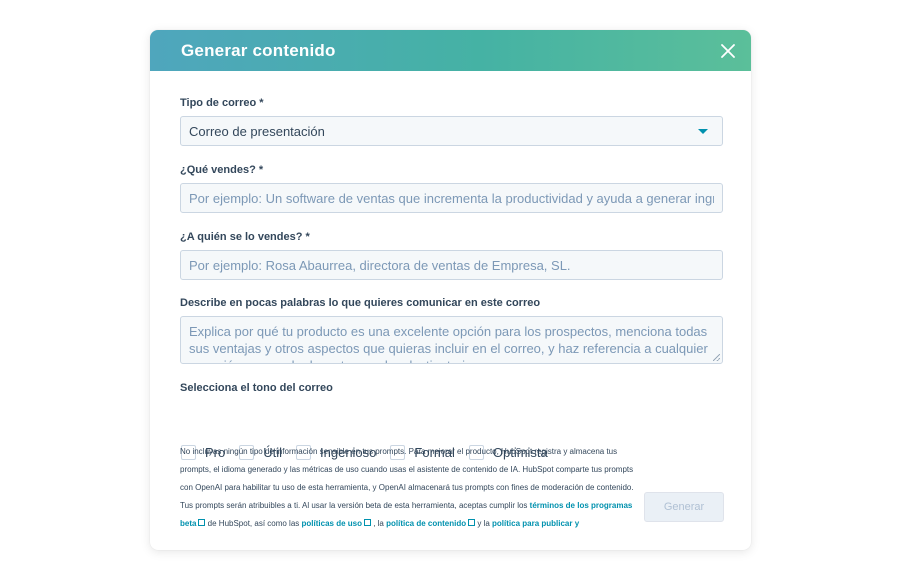 This screenshot has width=901, height=581. Describe the element at coordinates (332, 523) in the screenshot. I see `usage-policies-link: políticas de uso` at that location.